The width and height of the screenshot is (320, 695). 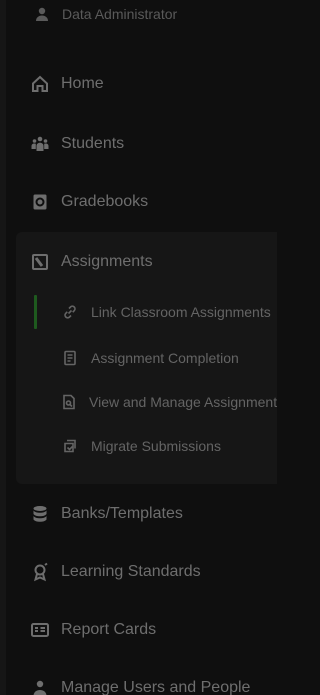 I want to click on gradebook-icon, so click(x=40, y=202).